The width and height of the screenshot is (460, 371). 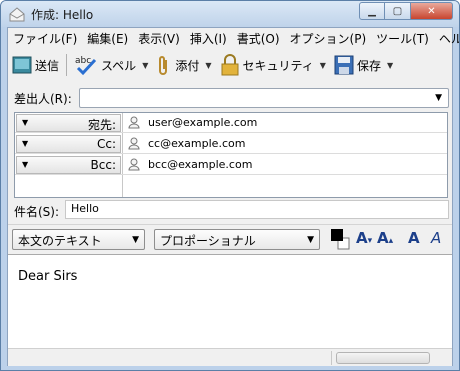 I want to click on send-button: 送信, so click(x=35, y=65).